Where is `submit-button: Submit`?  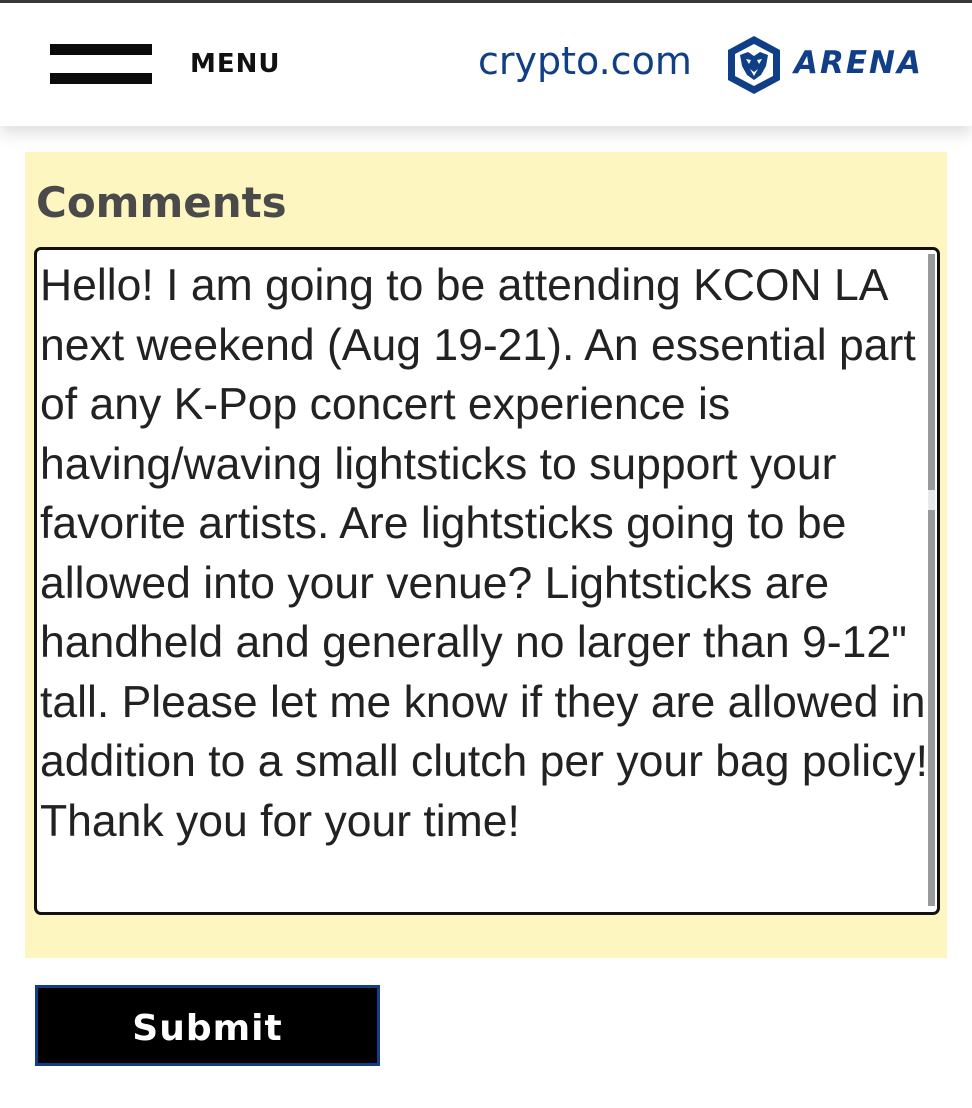 submit-button: Submit is located at coordinates (207, 1025).